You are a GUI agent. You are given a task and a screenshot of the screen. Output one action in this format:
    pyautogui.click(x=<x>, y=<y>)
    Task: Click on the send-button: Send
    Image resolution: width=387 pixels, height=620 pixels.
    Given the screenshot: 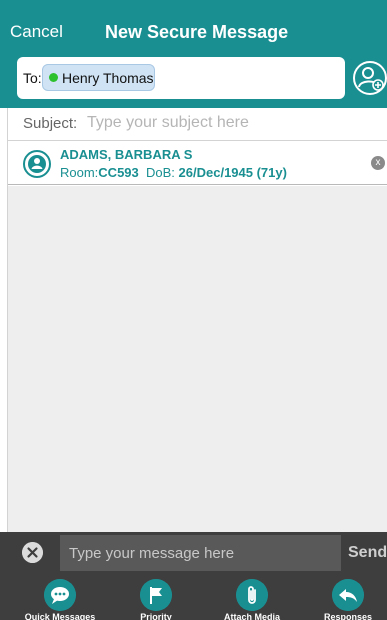 What is the action you would take?
    pyautogui.click(x=367, y=553)
    